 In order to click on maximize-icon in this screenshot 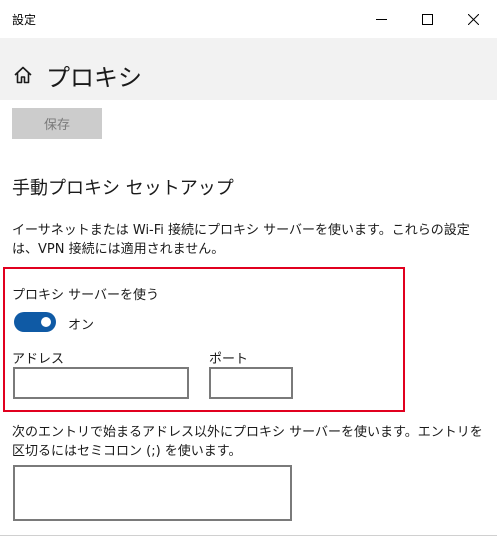, I will do `click(427, 19)`.